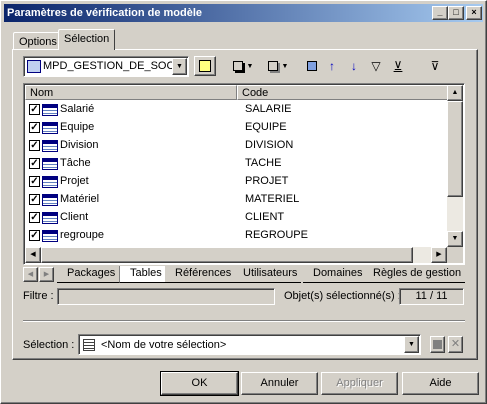 The width and height of the screenshot is (487, 404). Describe the element at coordinates (49, 345) in the screenshot. I see `selection-label: Sélection :` at that location.